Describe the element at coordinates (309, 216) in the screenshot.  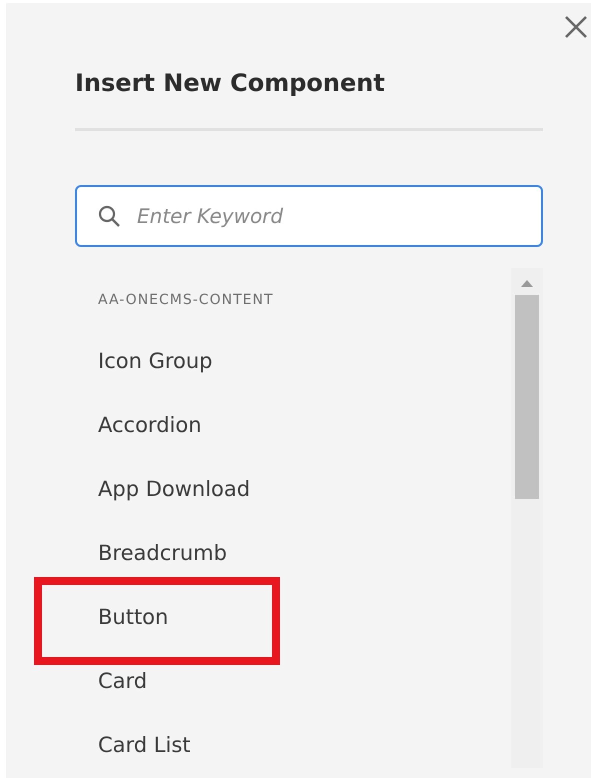
I see `search-field: Enter Keyword` at that location.